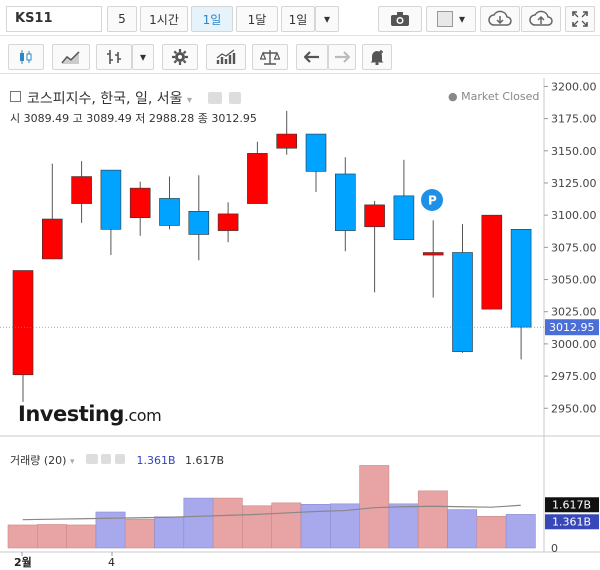 This screenshot has width=600, height=570. What do you see at coordinates (541, 19) in the screenshot?
I see `cloud-upload-icon` at bounding box center [541, 19].